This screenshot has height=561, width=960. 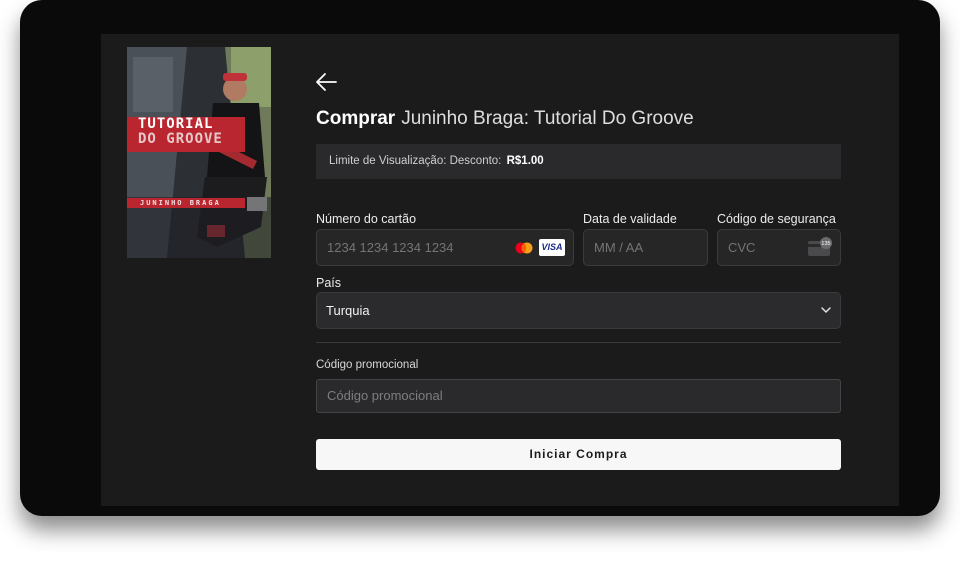 What do you see at coordinates (390, 247) in the screenshot?
I see `card-number-placeholder: 1234 1234 1234 1234` at bounding box center [390, 247].